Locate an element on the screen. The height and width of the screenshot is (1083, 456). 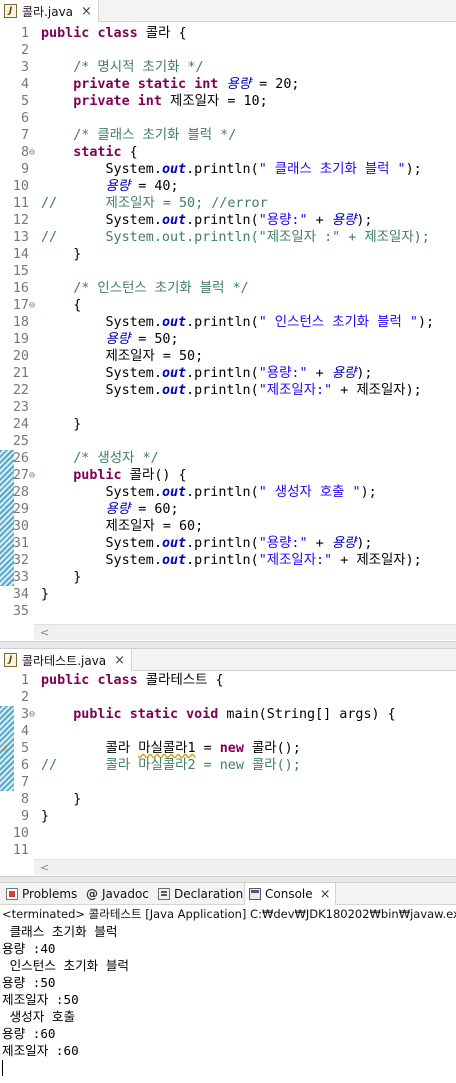
code-line: 6 is located at coordinates (228, 118).